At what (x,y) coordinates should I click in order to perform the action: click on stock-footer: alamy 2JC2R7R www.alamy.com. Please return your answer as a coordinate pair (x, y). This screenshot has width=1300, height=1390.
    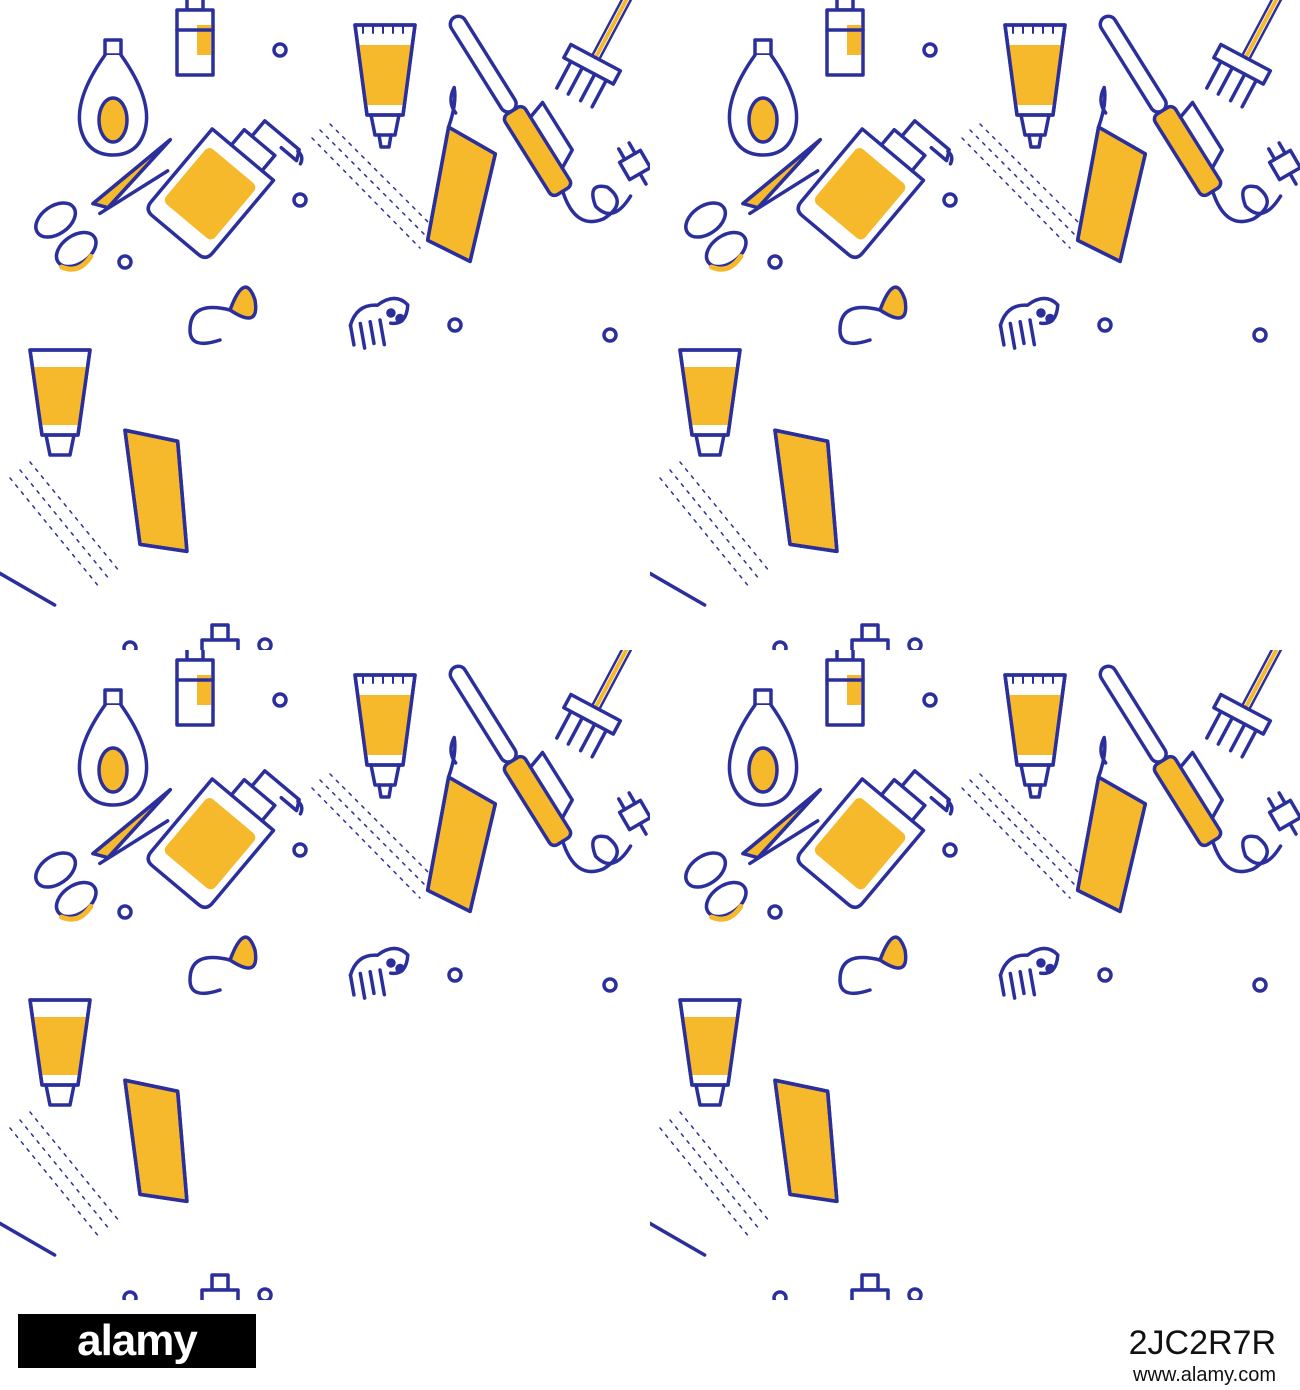
    Looking at the image, I should click on (650, 1345).